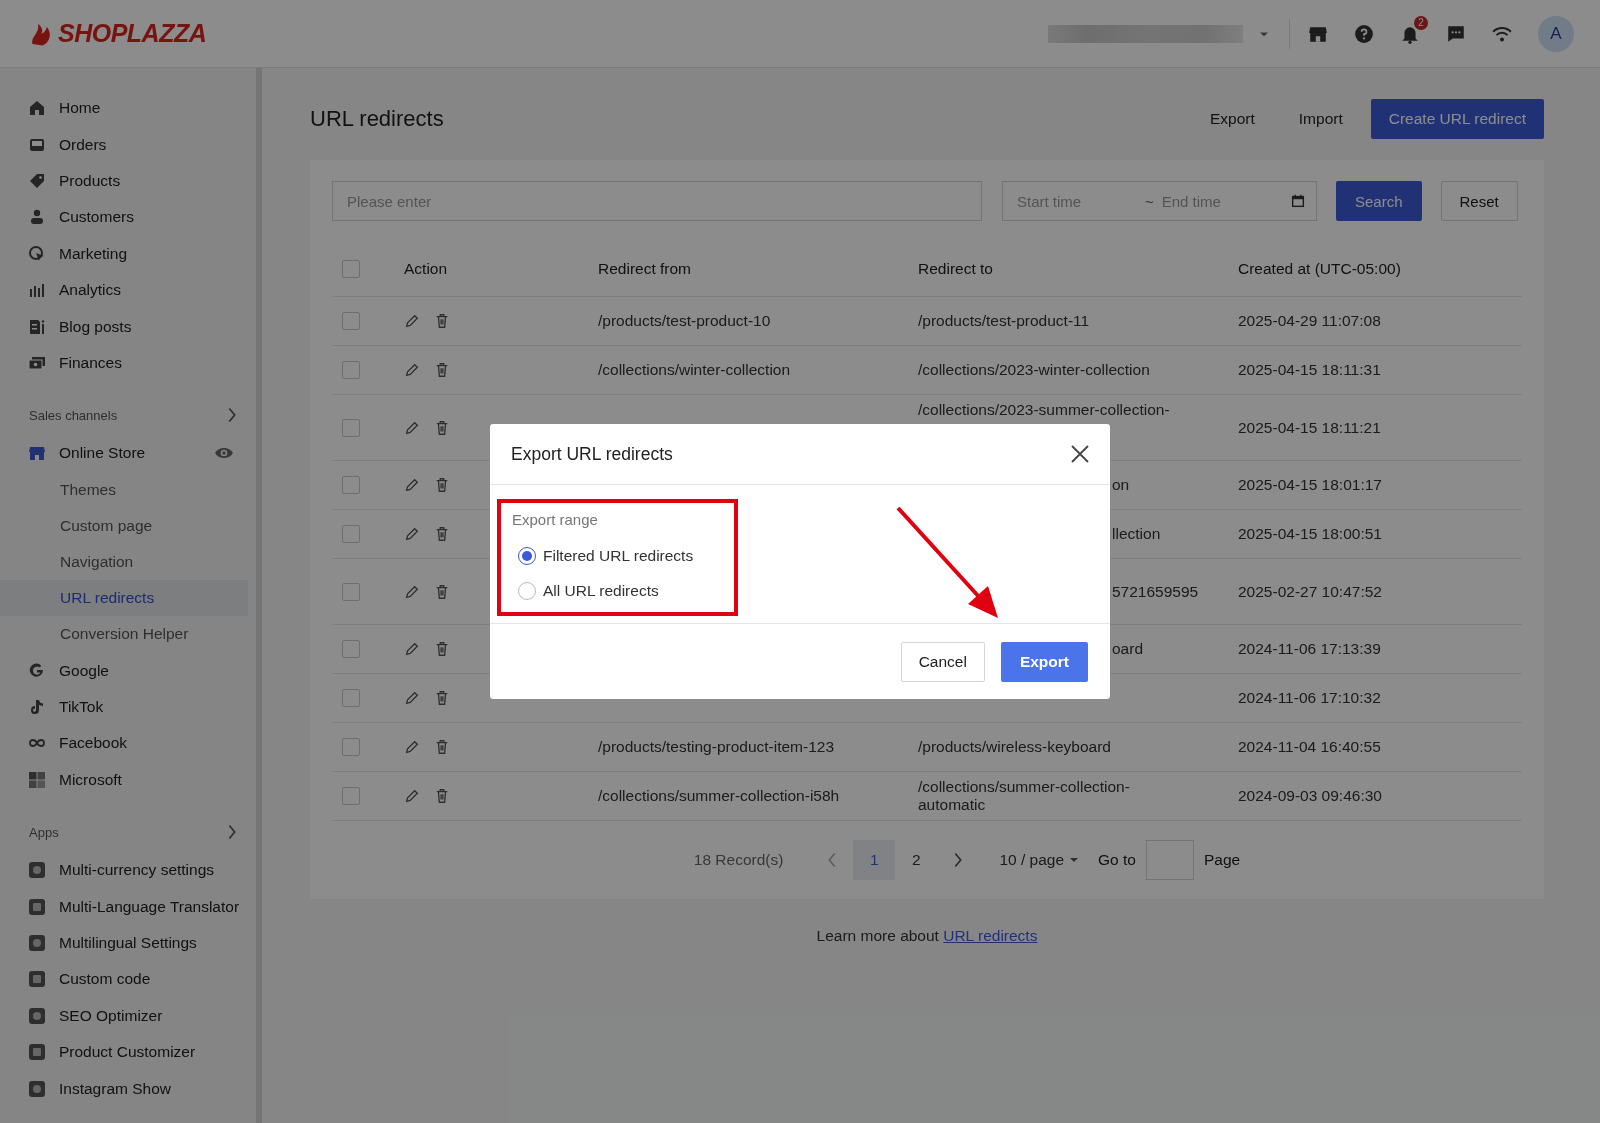 Image resolution: width=1600 pixels, height=1123 pixels. What do you see at coordinates (128, 290) in the screenshot?
I see `sidebar-item: Analytics` at bounding box center [128, 290].